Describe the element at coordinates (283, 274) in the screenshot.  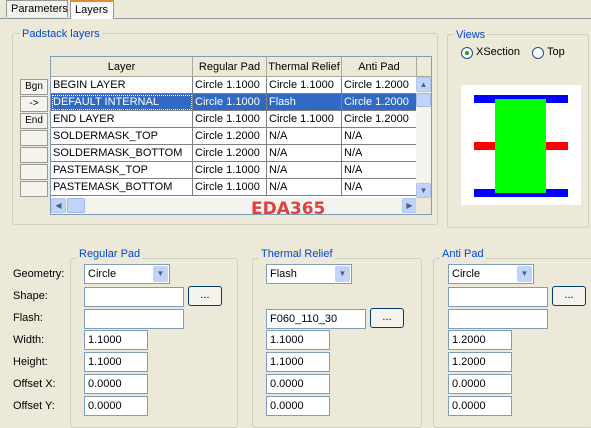
I see `thermal-relief-geometry-value: Flash` at that location.